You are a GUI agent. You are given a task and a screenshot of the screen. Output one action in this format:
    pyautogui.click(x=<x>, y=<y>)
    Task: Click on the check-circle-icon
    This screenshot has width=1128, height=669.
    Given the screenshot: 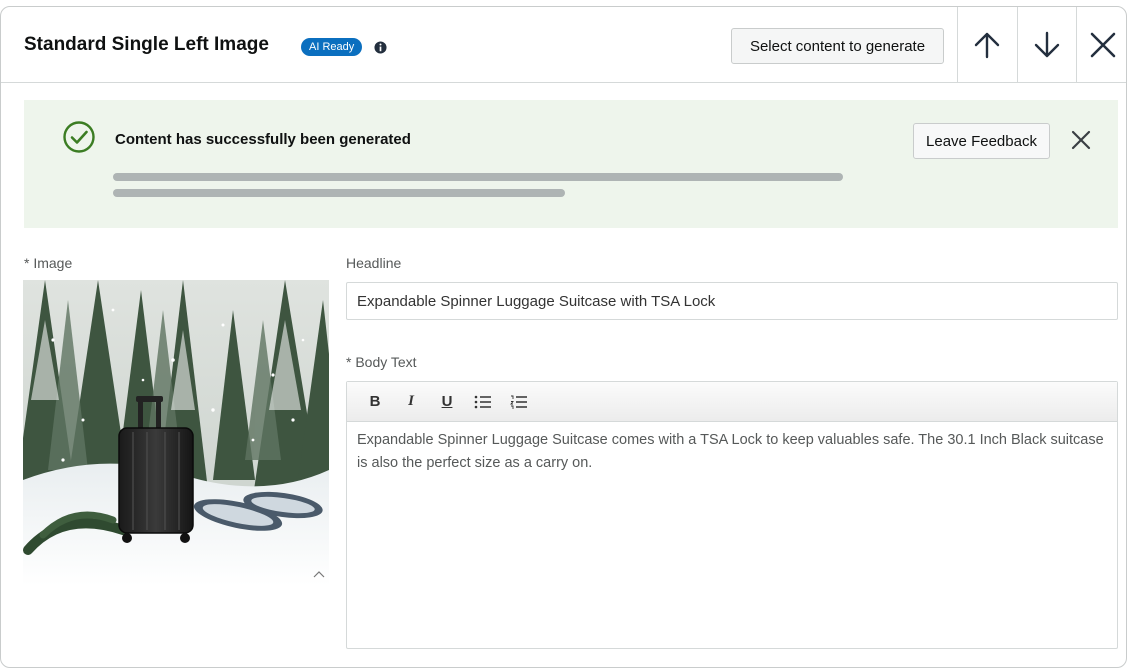 What is the action you would take?
    pyautogui.click(x=79, y=137)
    